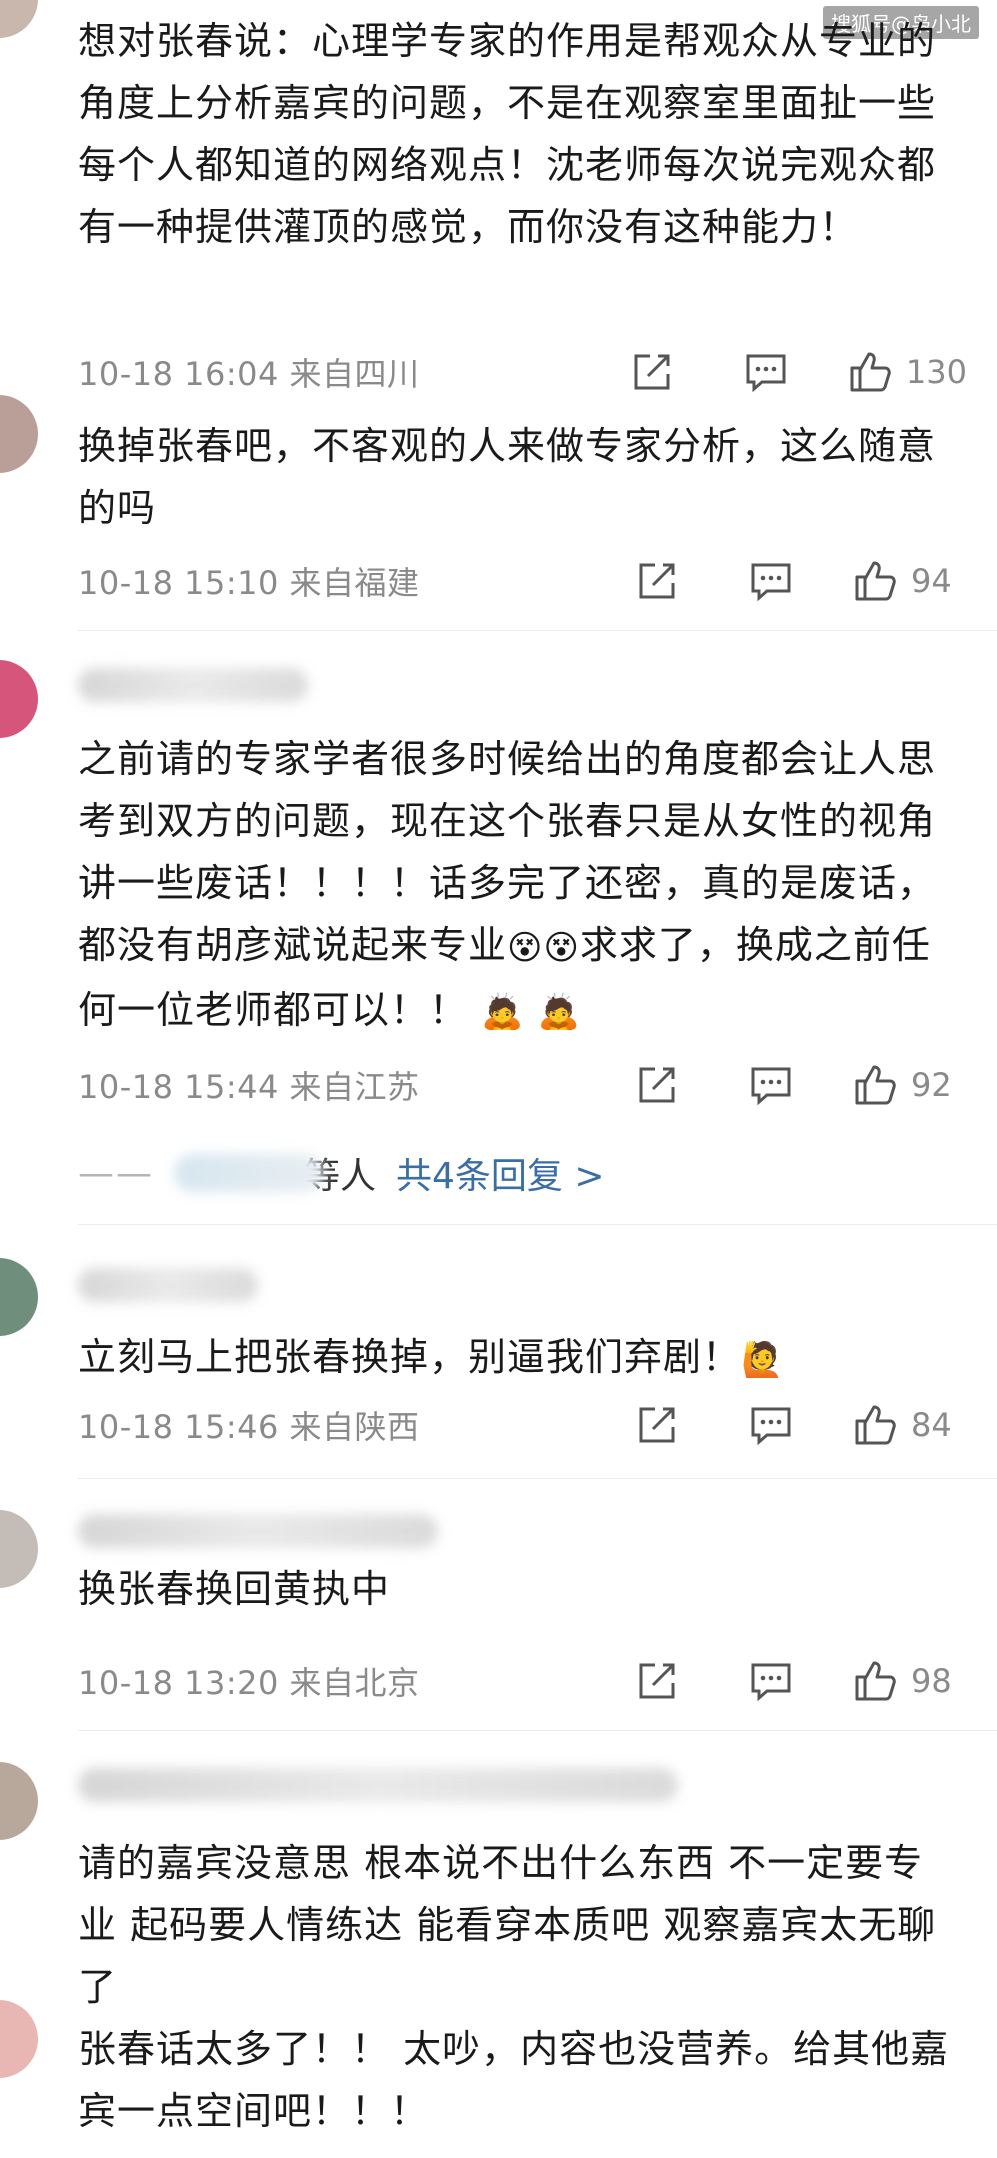 The width and height of the screenshot is (997, 2158). What do you see at coordinates (931, 1425) in the screenshot?
I see `like-count: 84` at bounding box center [931, 1425].